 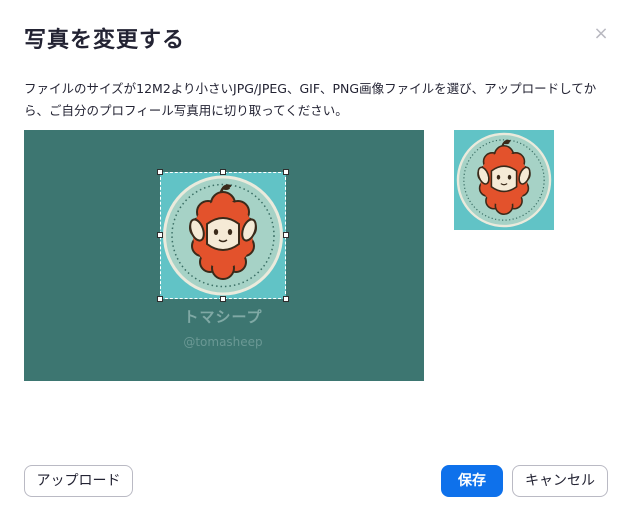 What do you see at coordinates (286, 172) in the screenshot?
I see `crop-handle-ne` at bounding box center [286, 172].